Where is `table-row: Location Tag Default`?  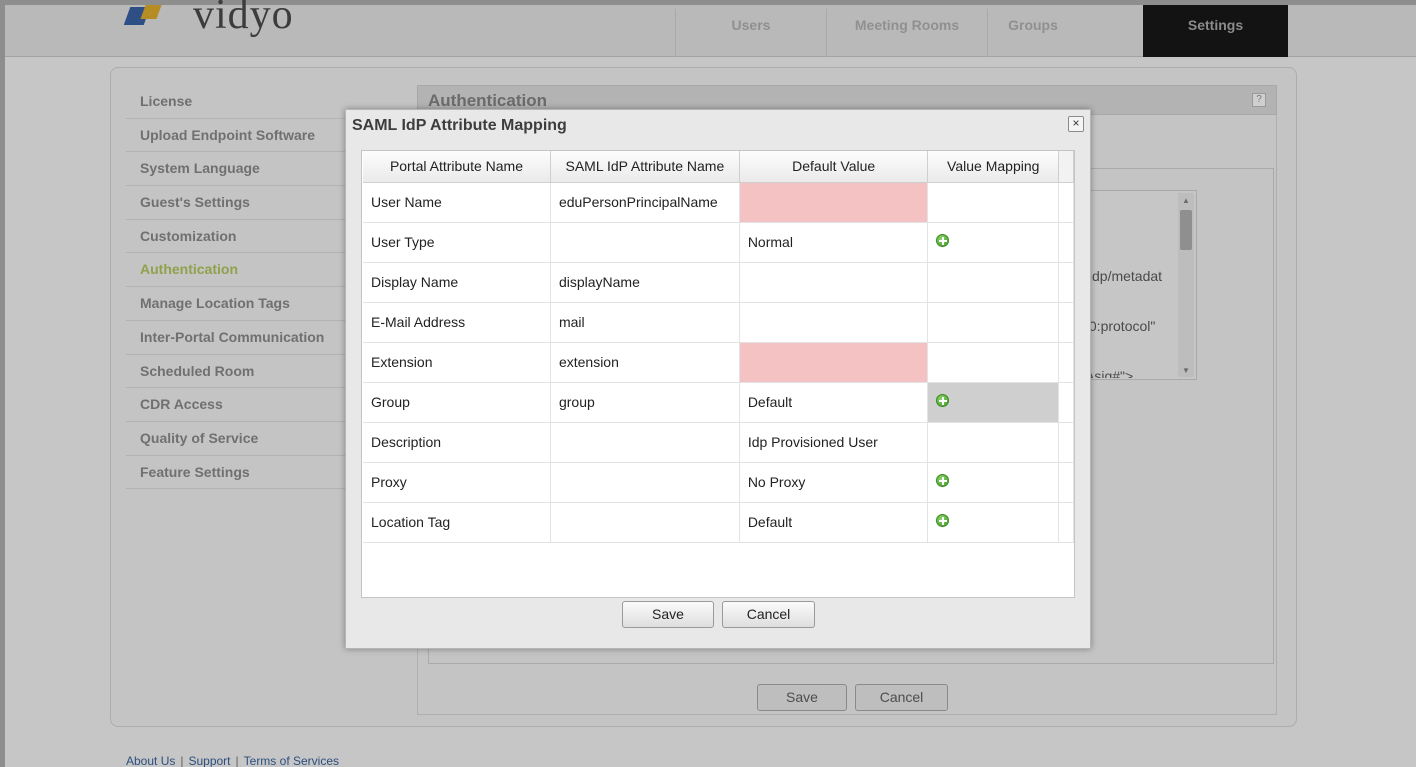
table-row: Location Tag Default is located at coordinates (718, 522).